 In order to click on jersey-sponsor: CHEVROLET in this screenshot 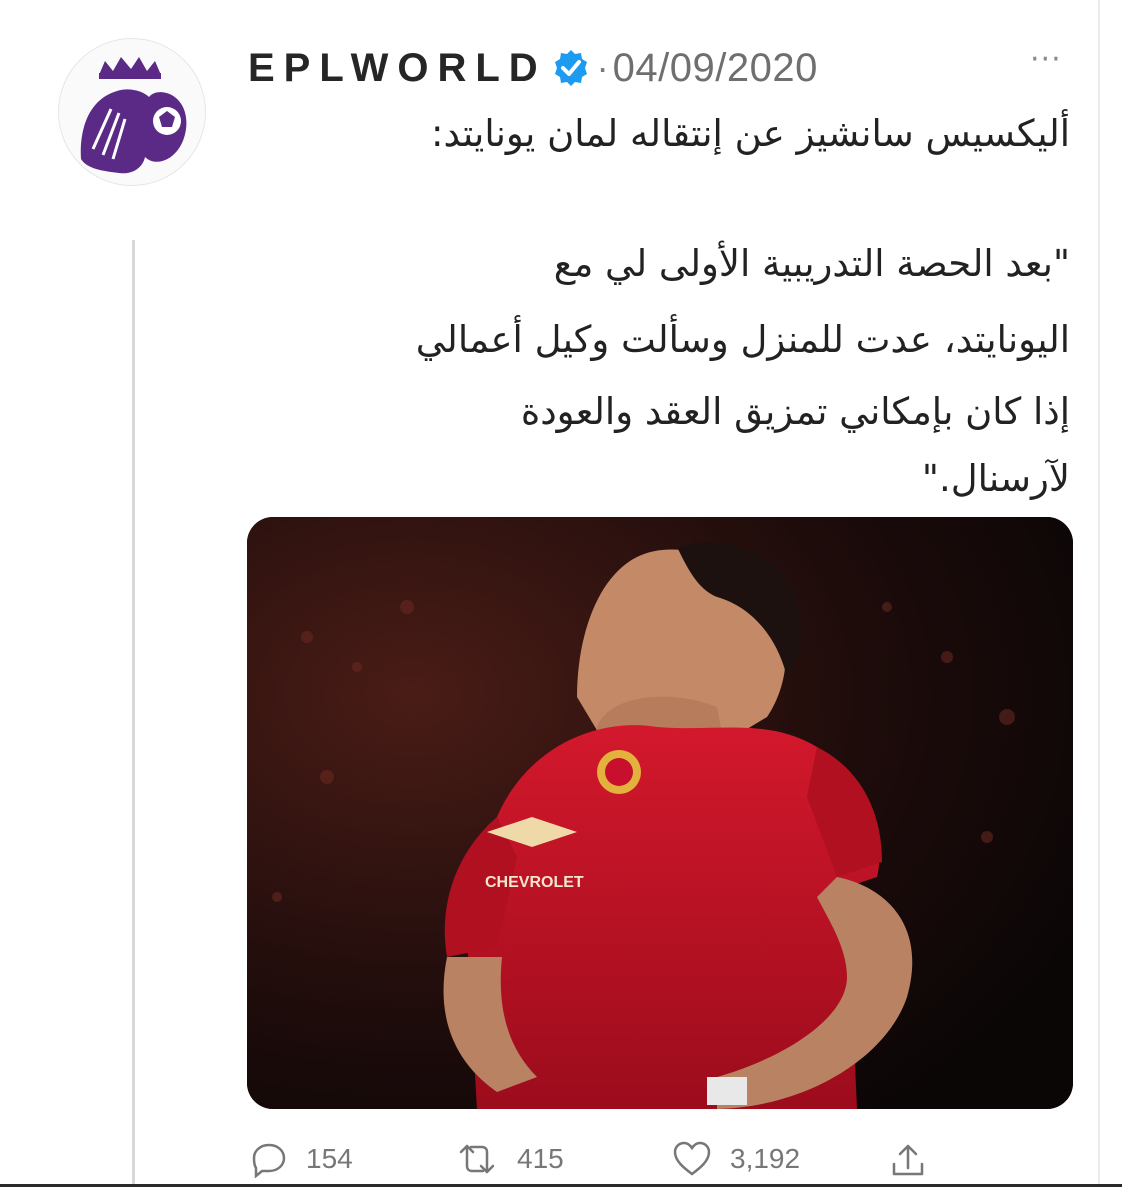, I will do `click(534, 882)`.